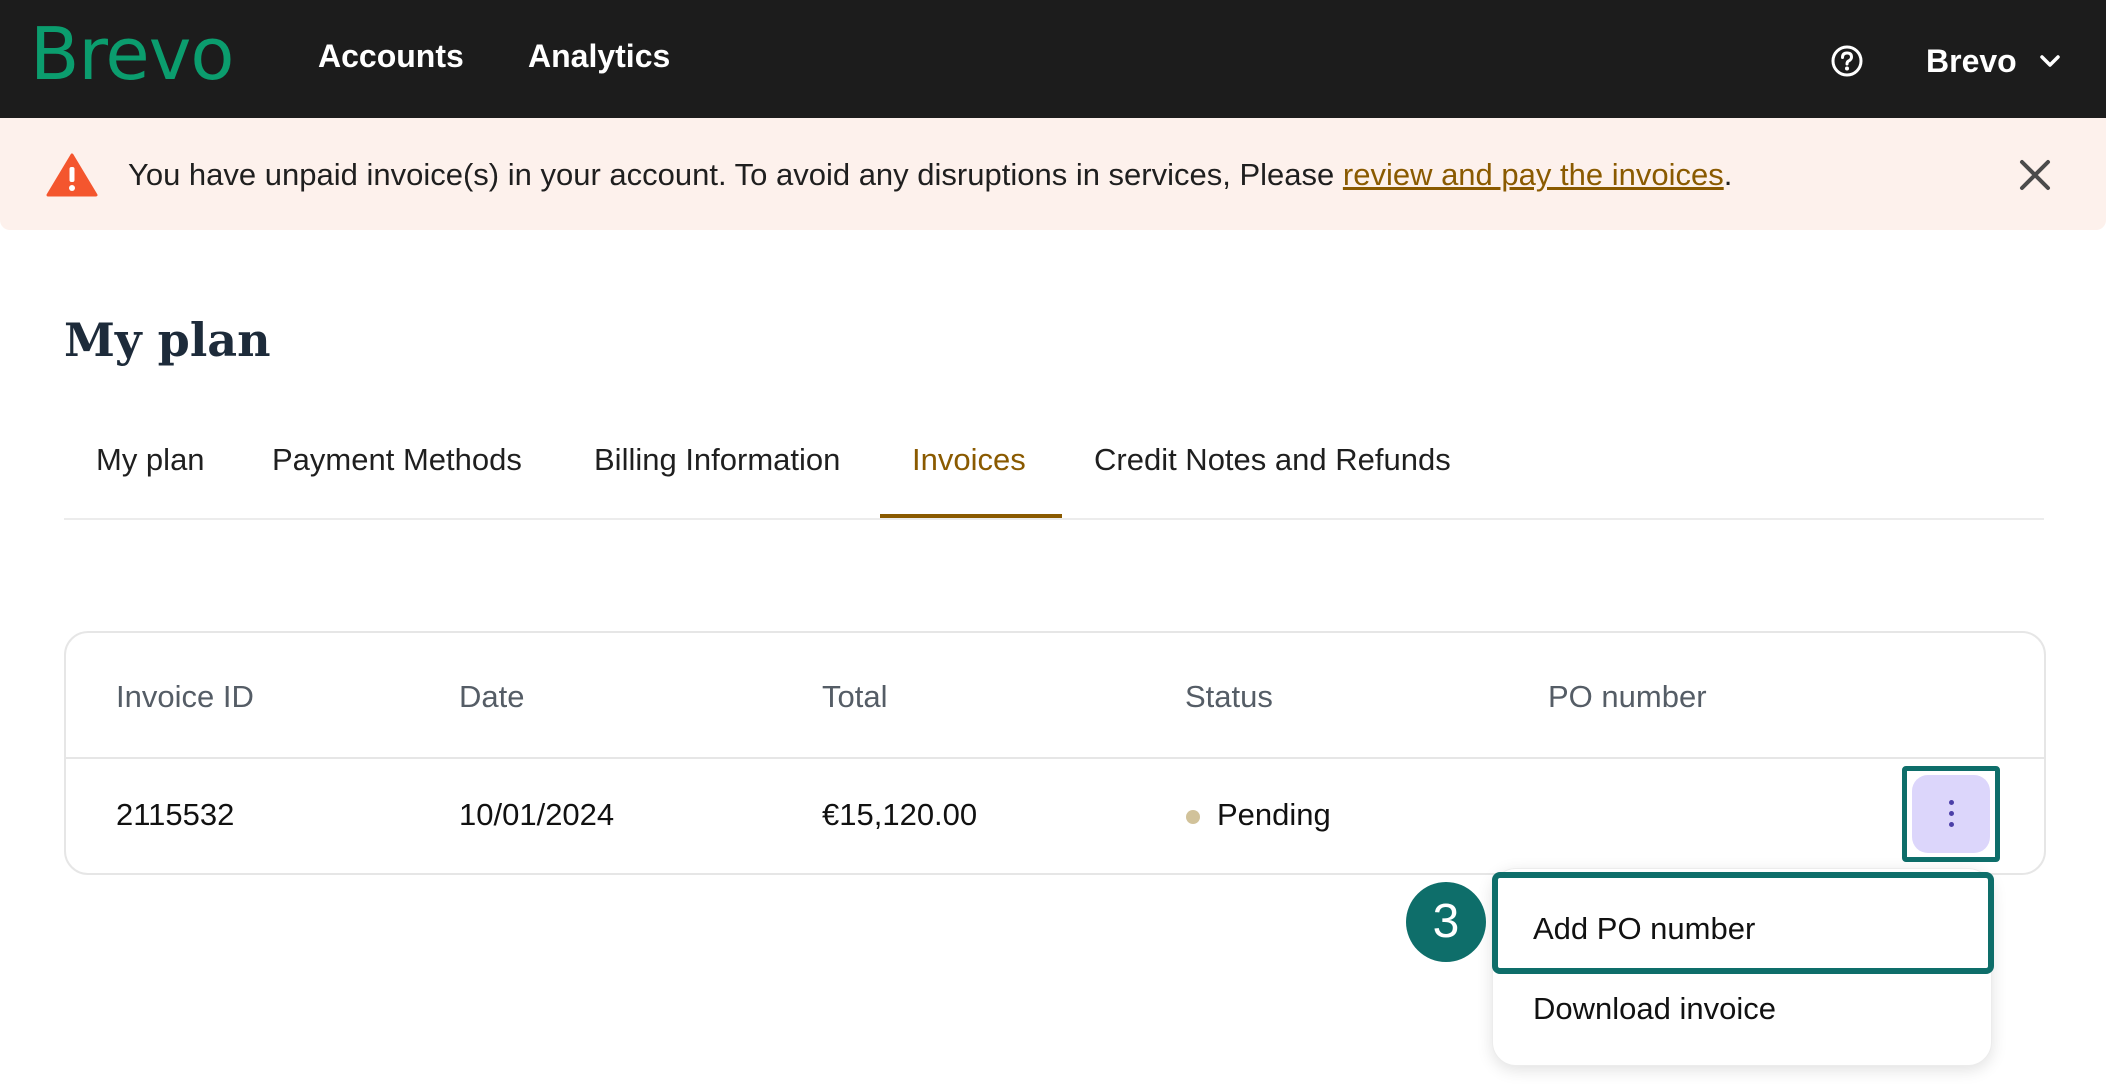 Image resolution: width=2106 pixels, height=1092 pixels. I want to click on cell-invoice-id: 2115532, so click(175, 814).